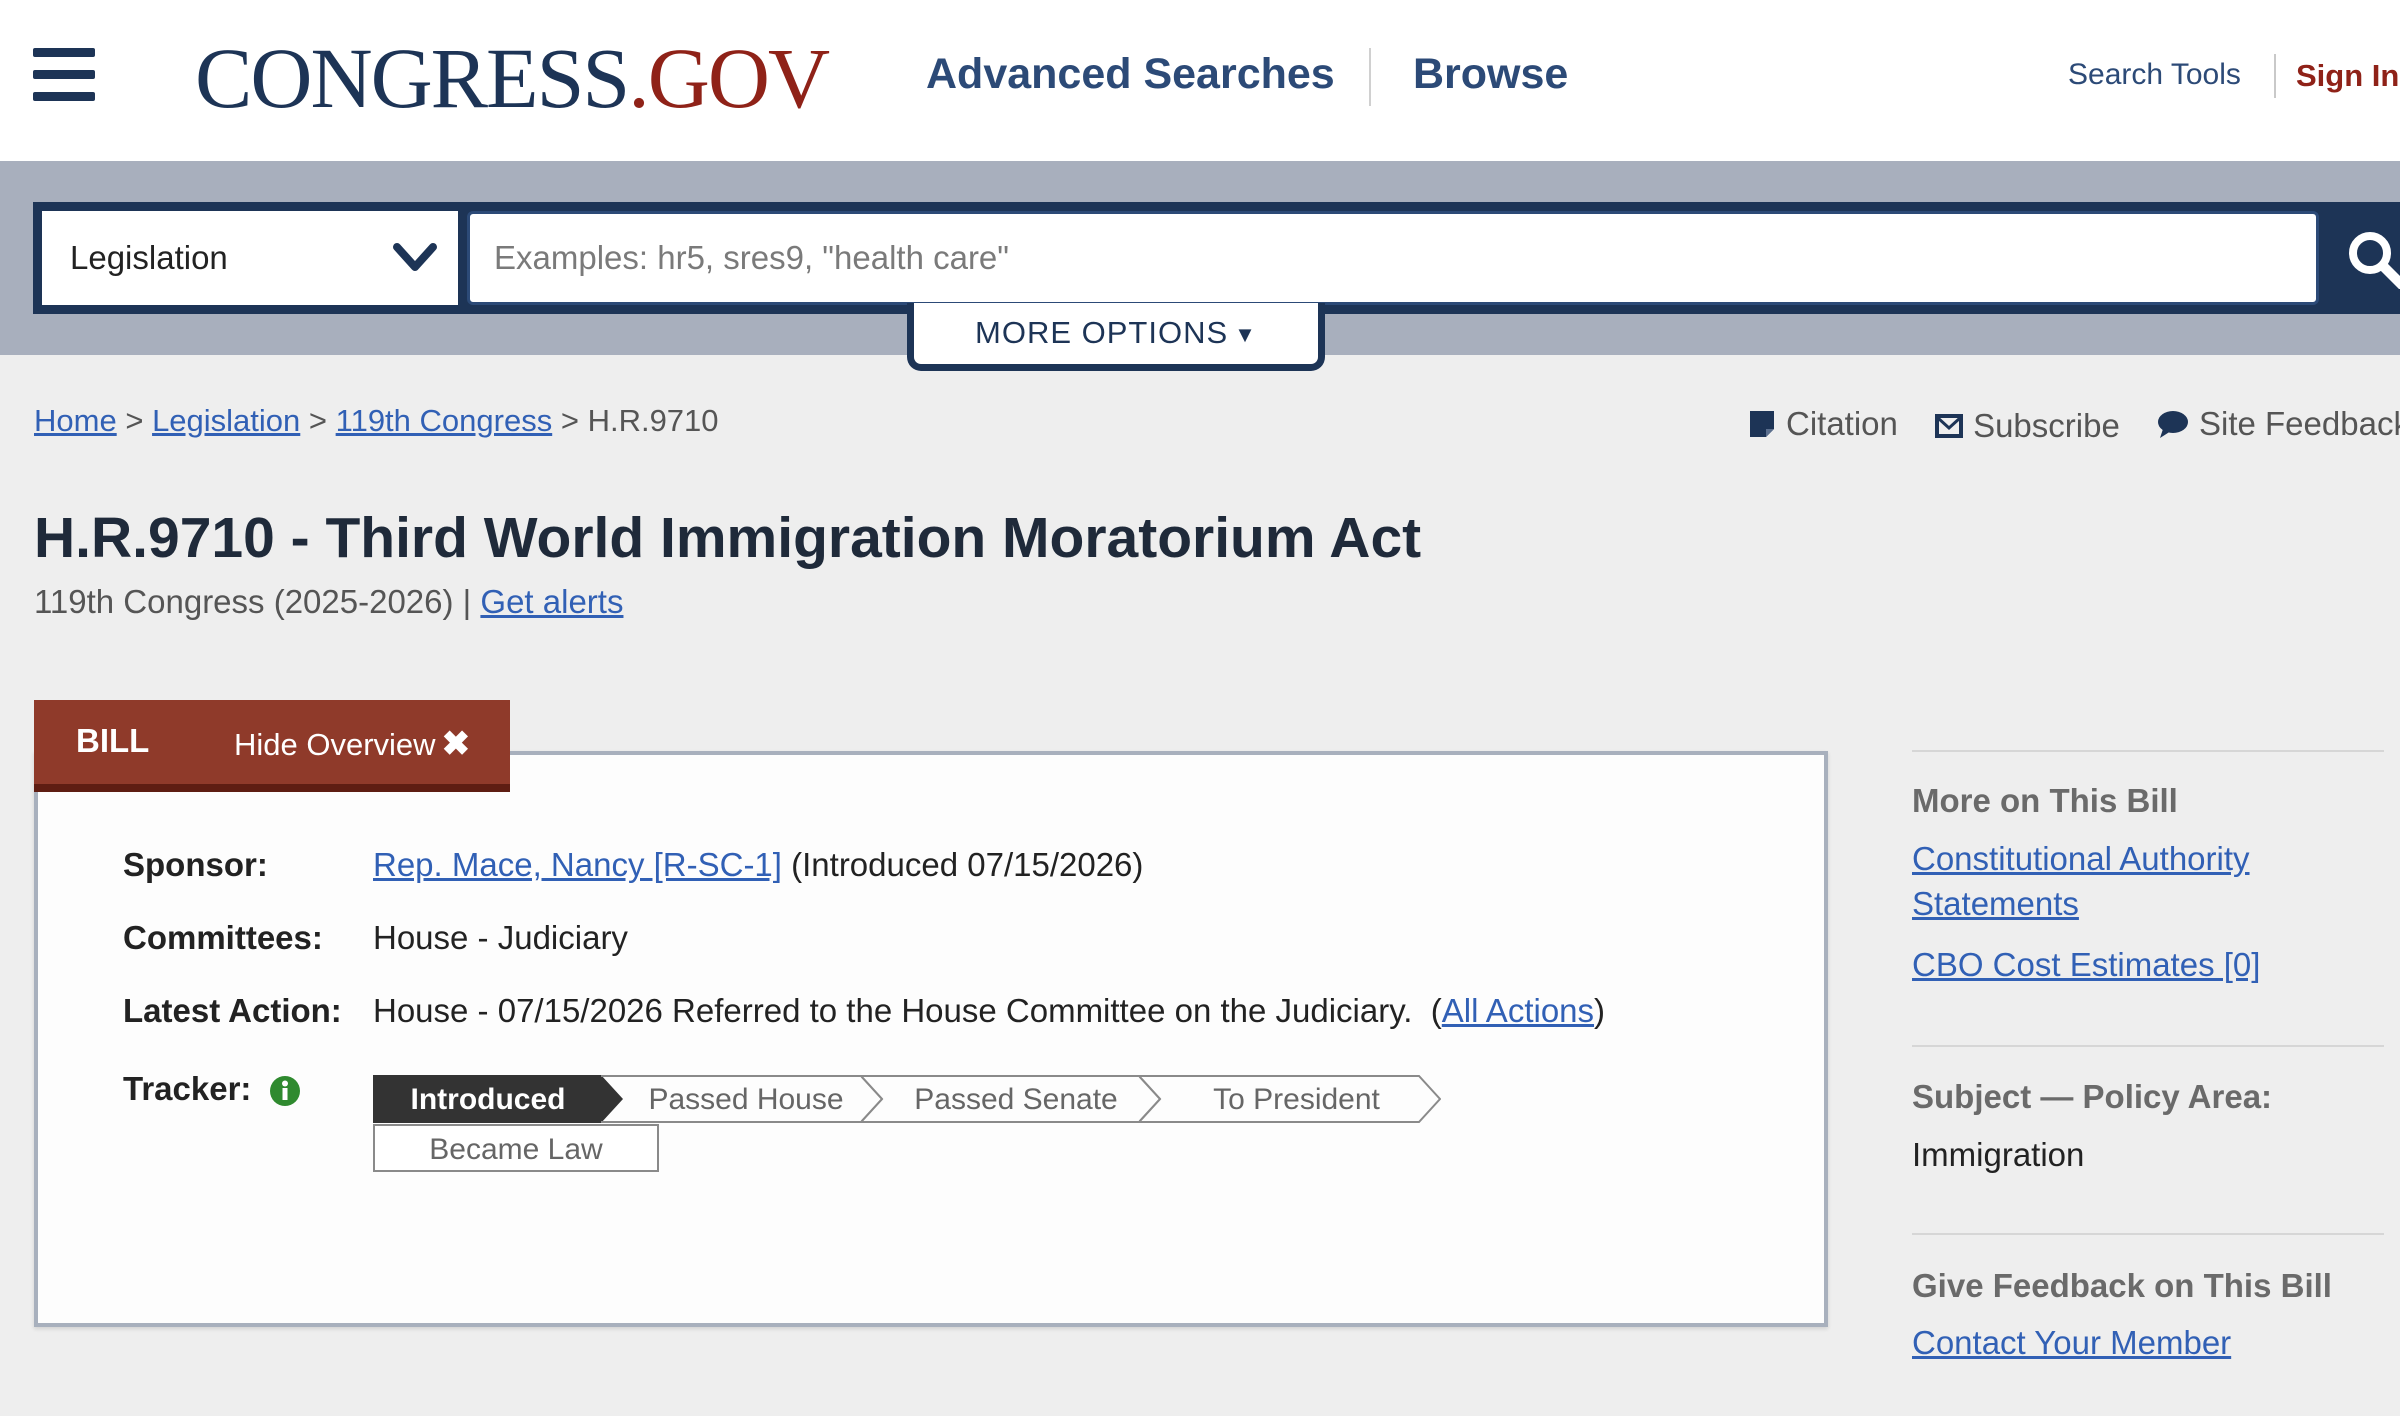 This screenshot has height=1416, width=2400. I want to click on tracker-step-introduced: Introduced, so click(498, 1099).